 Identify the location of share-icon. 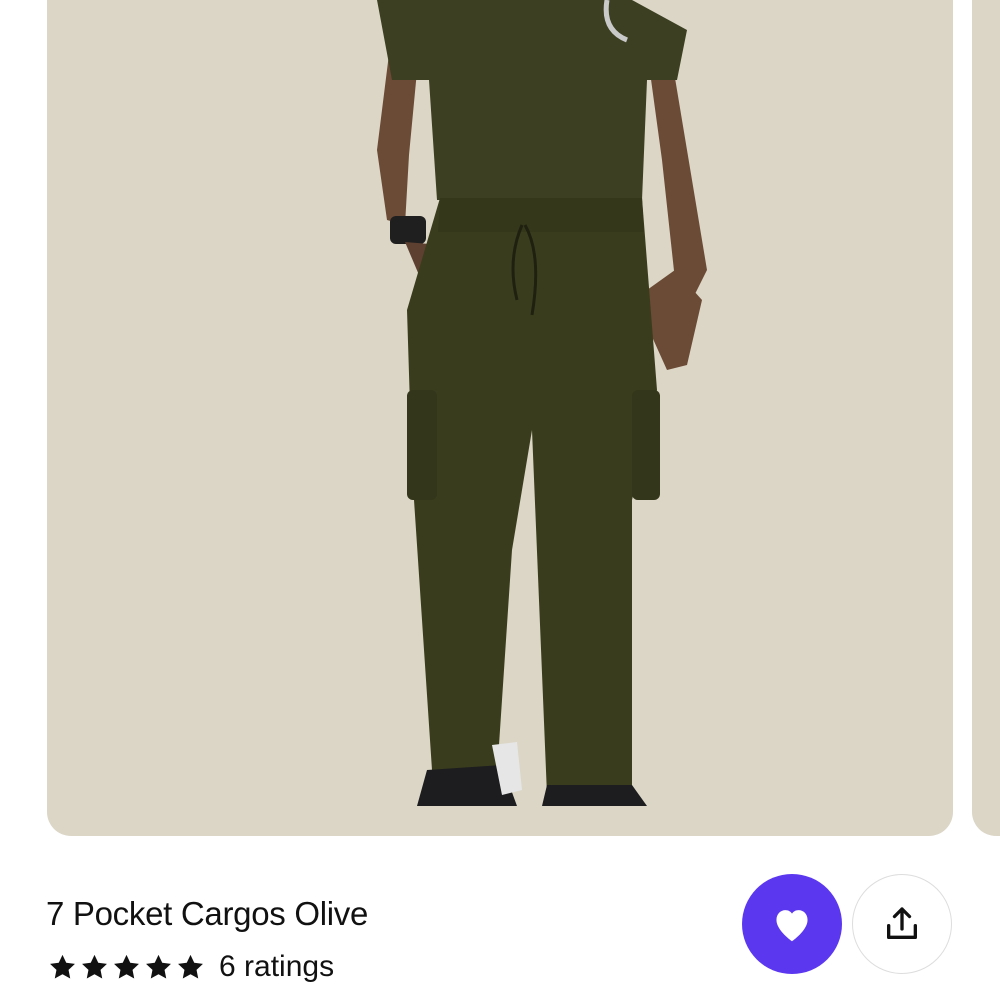
(902, 923).